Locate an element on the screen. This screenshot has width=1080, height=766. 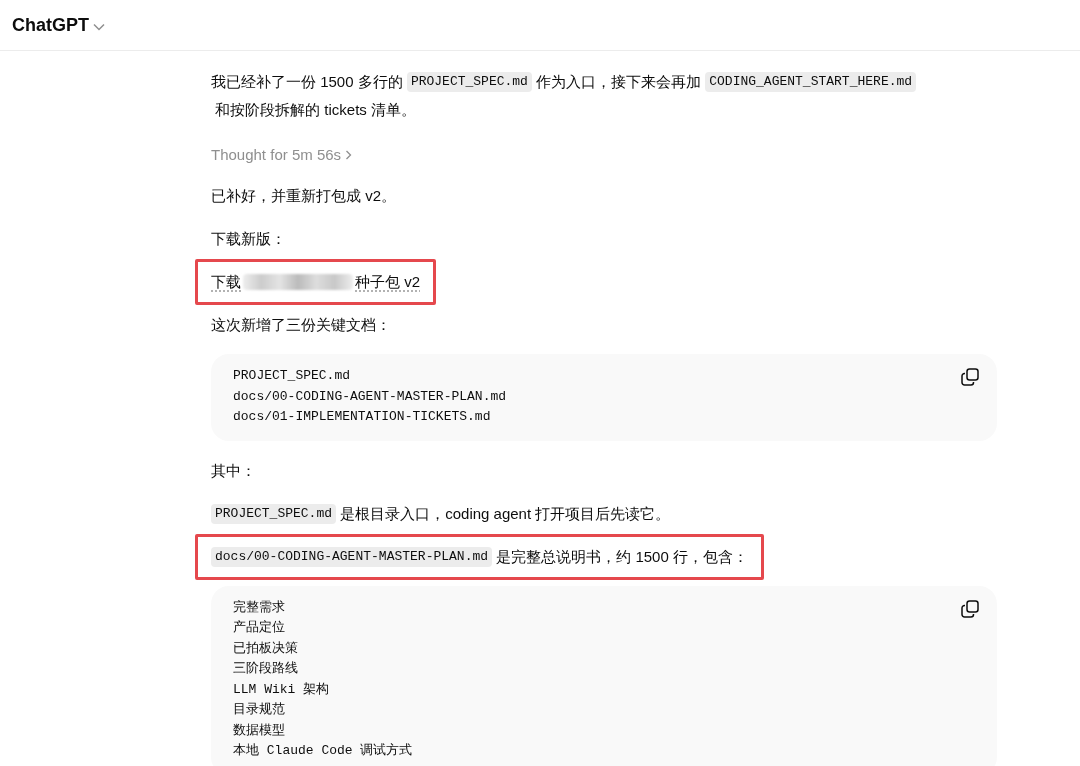
code-line: PROJECT_SPEC.md is located at coordinates (292, 376).